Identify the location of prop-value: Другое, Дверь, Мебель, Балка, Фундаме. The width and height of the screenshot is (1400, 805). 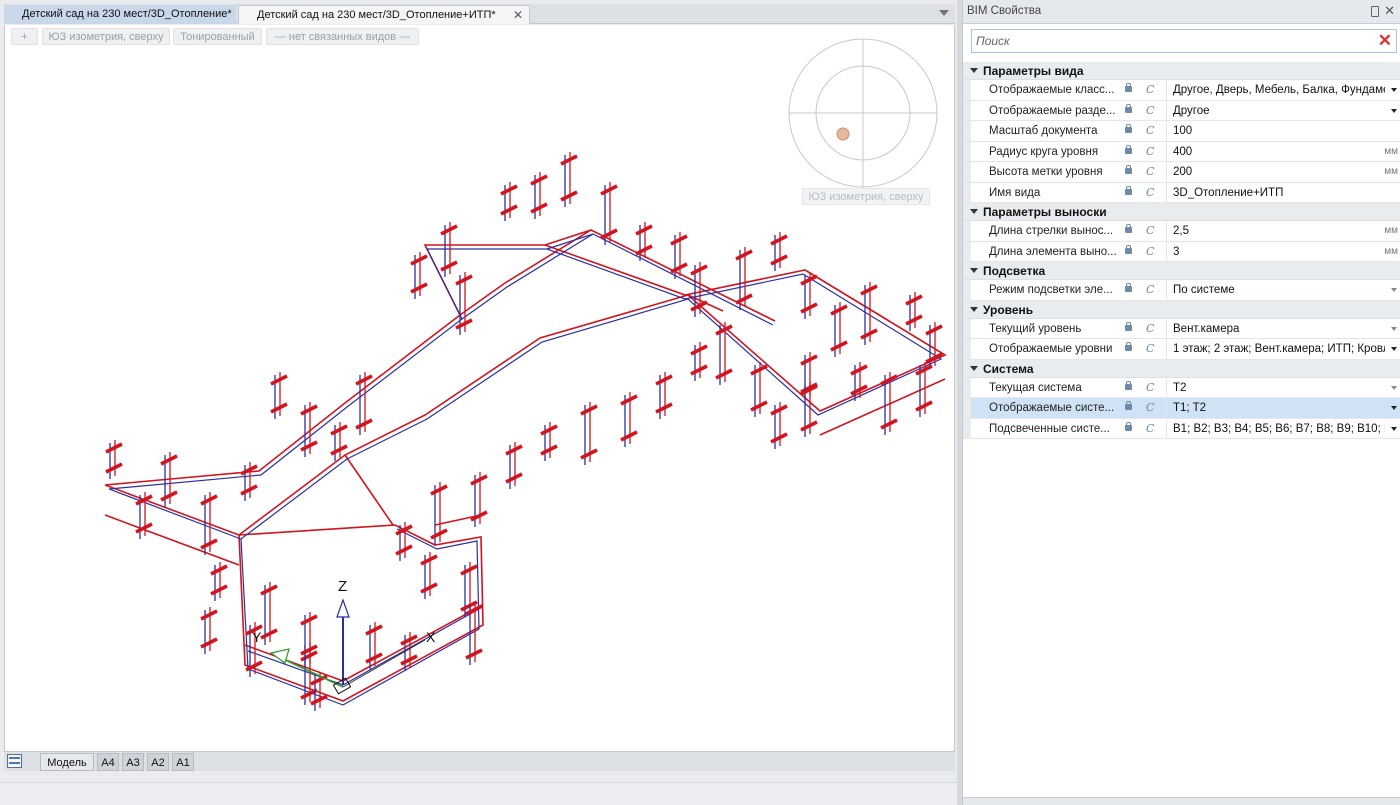
(1279, 90).